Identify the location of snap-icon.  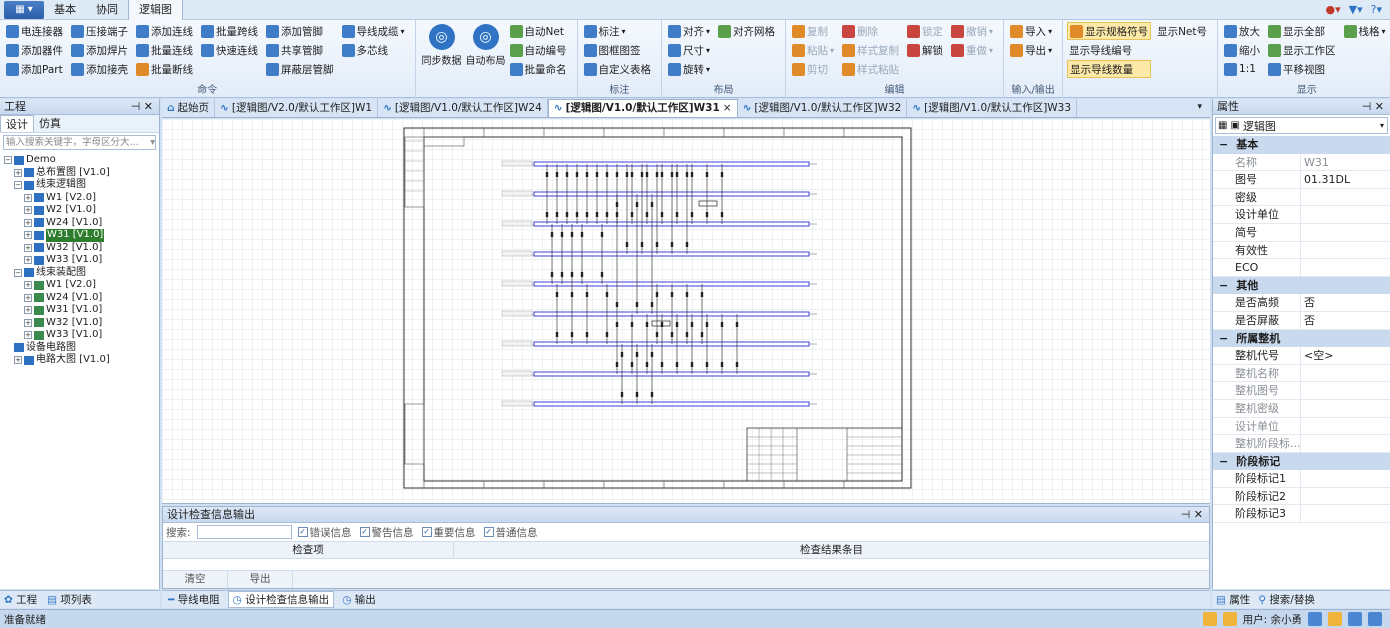
(1315, 619).